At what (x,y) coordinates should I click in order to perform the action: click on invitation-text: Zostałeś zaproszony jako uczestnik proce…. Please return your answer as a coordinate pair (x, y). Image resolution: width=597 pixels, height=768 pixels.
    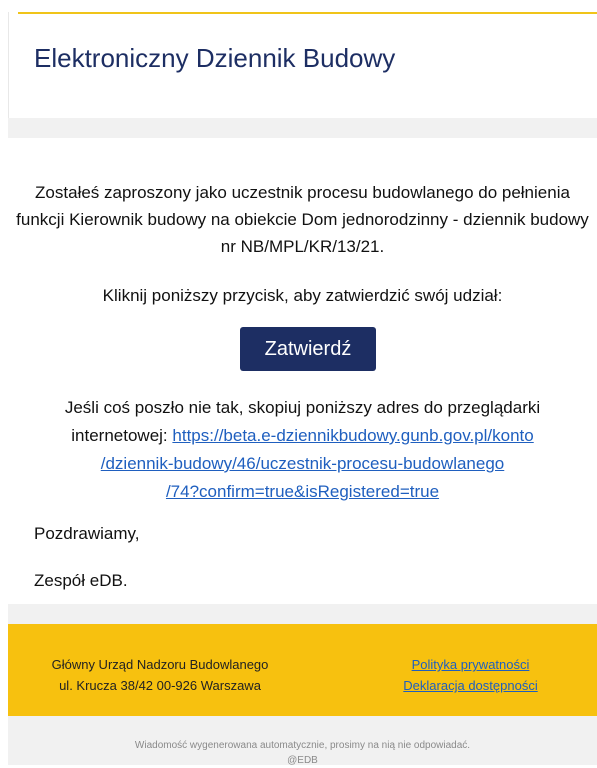
    Looking at the image, I should click on (302, 219).